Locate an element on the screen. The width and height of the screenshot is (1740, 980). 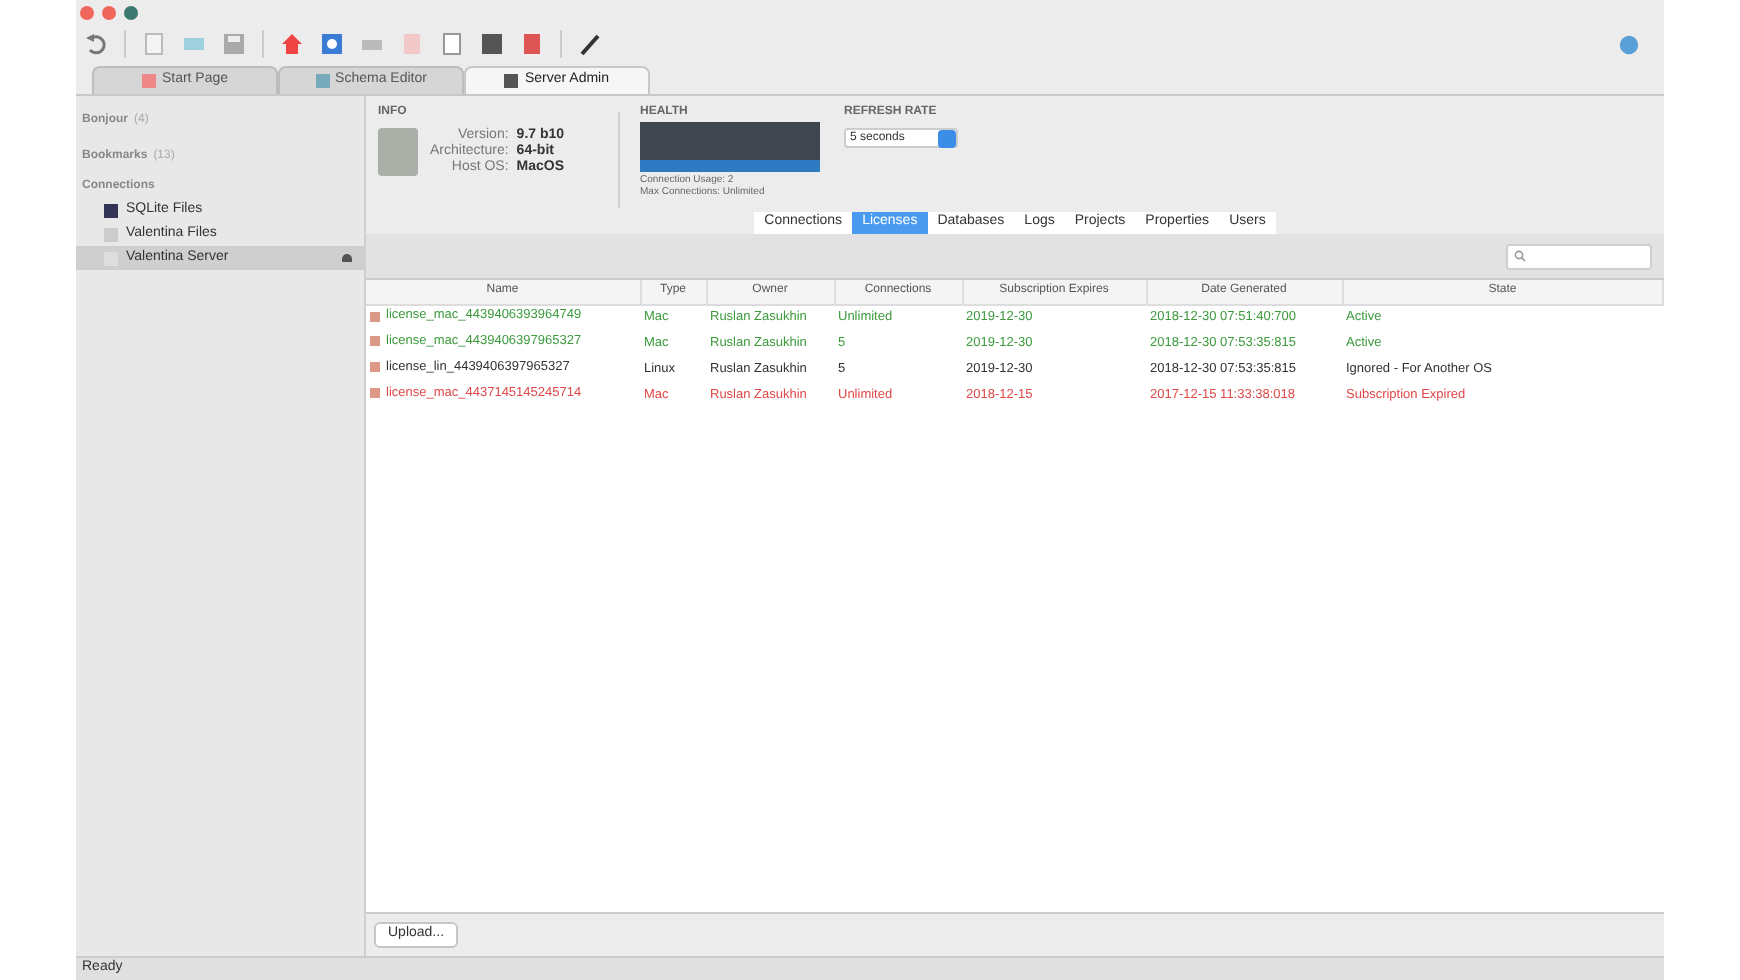
user-icon is located at coordinates (347, 258).